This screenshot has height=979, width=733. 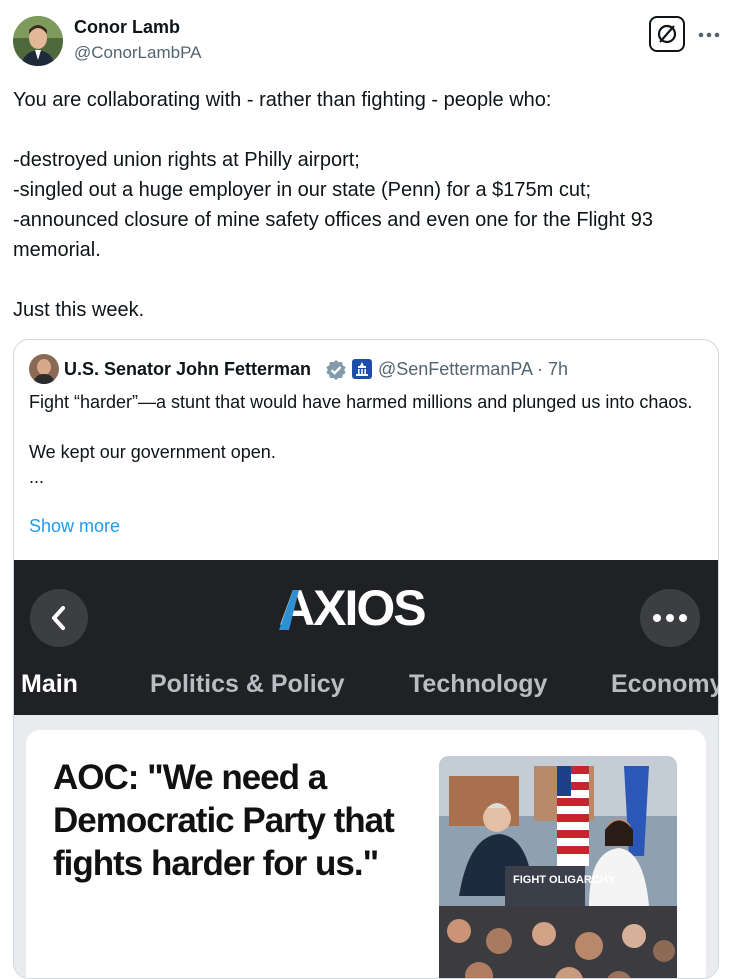 What do you see at coordinates (74, 526) in the screenshot?
I see `show-more-link: Show more` at bounding box center [74, 526].